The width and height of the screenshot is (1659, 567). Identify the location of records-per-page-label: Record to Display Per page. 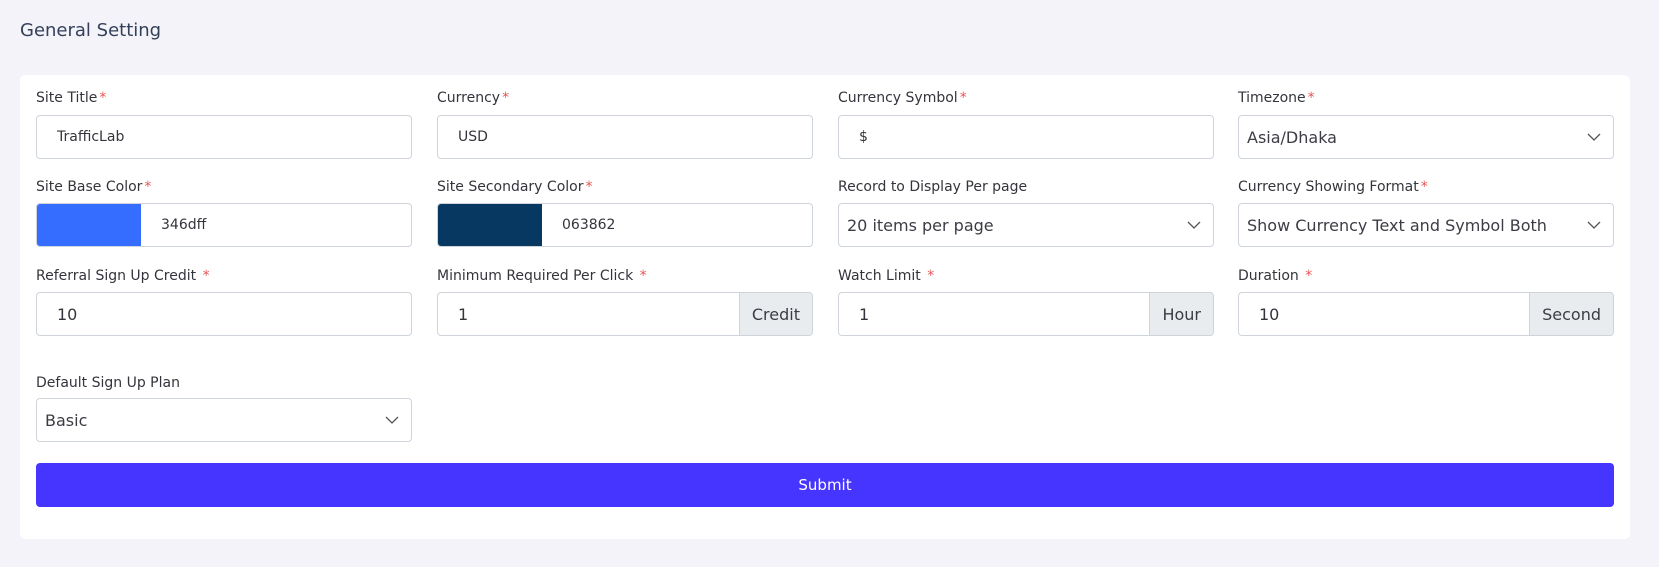
(933, 187).